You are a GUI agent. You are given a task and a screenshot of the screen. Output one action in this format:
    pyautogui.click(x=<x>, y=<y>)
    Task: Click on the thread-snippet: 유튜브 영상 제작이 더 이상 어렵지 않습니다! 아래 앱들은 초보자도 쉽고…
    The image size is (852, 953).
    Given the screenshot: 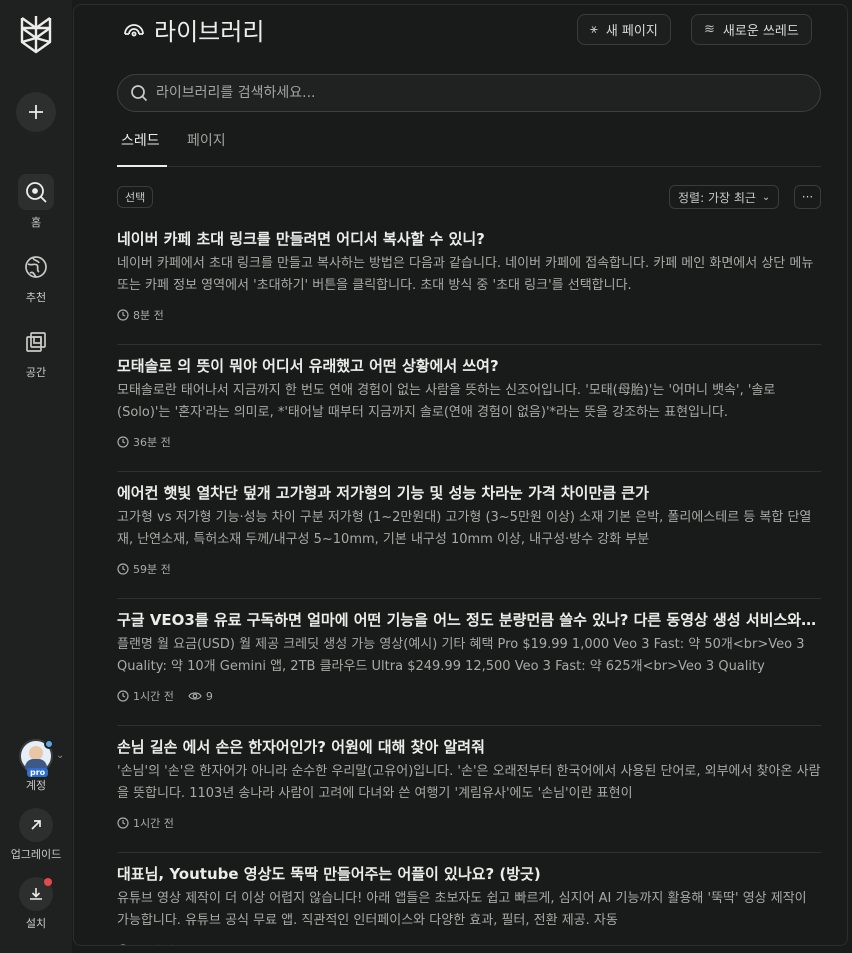 What is the action you would take?
    pyautogui.click(x=462, y=909)
    